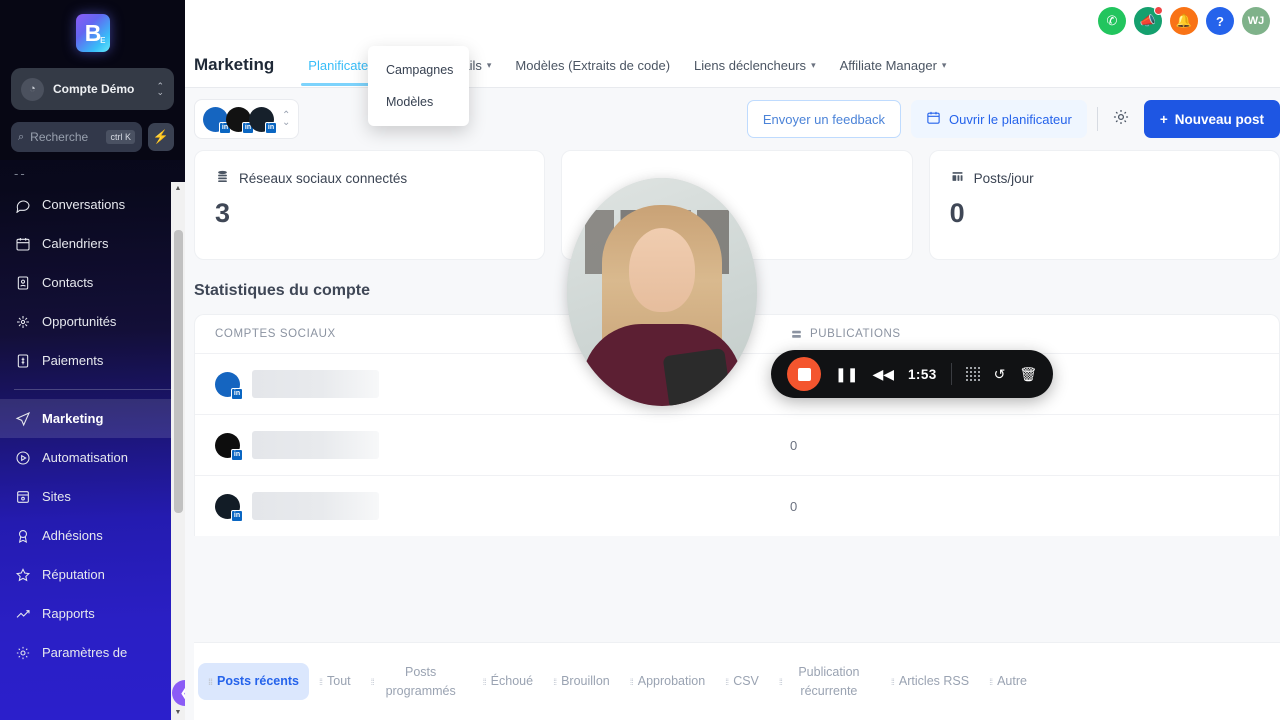 This screenshot has height=720, width=1280. Describe the element at coordinates (662, 270) in the screenshot. I see `presenter-face` at that location.